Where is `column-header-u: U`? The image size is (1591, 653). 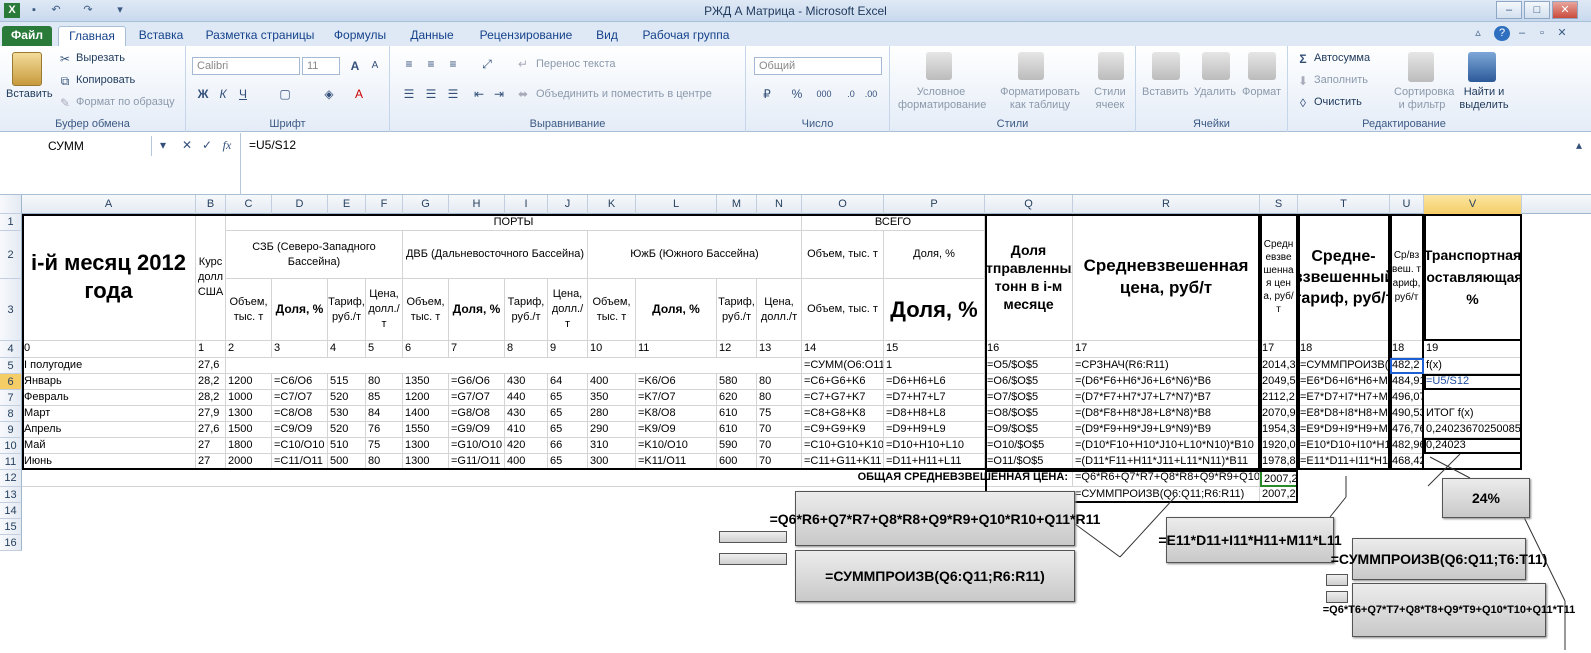
column-header-u: U is located at coordinates (1407, 204).